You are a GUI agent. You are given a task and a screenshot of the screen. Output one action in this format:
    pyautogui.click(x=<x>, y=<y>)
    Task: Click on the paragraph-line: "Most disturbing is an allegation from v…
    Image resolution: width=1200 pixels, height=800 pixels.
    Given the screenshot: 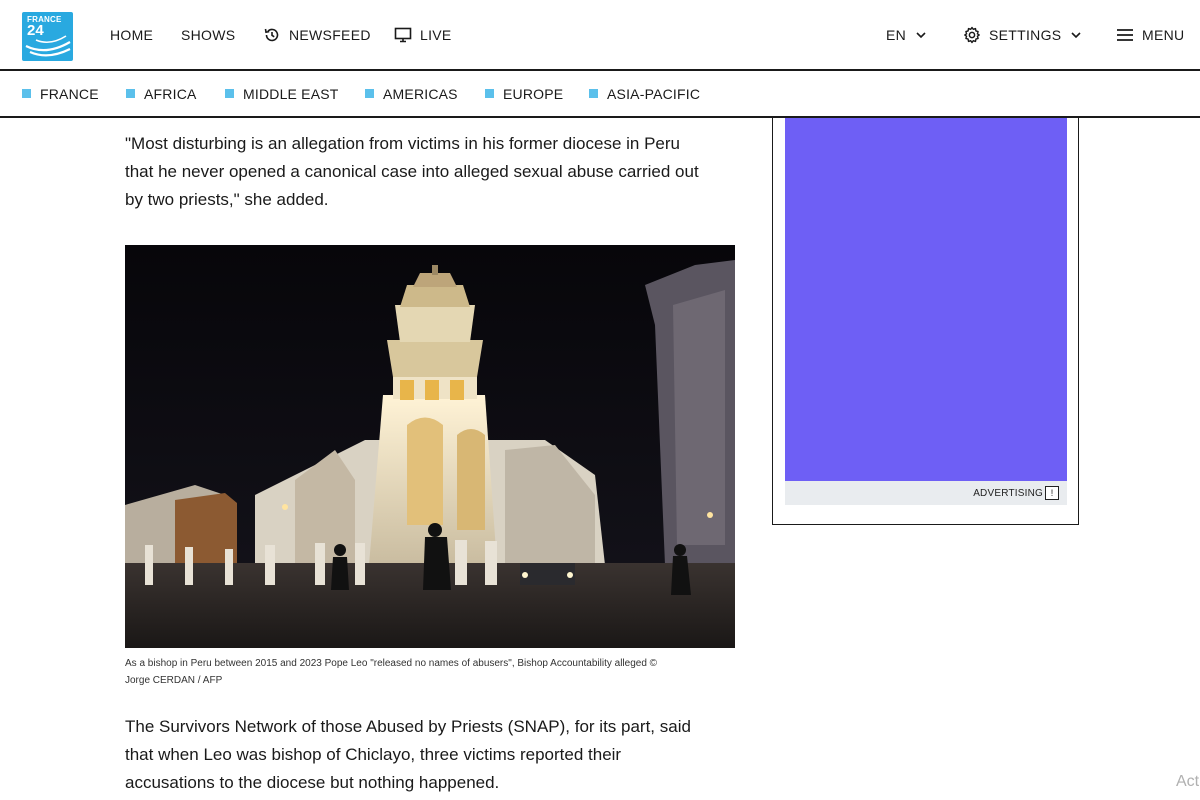 What is the action you would take?
    pyautogui.click(x=402, y=143)
    